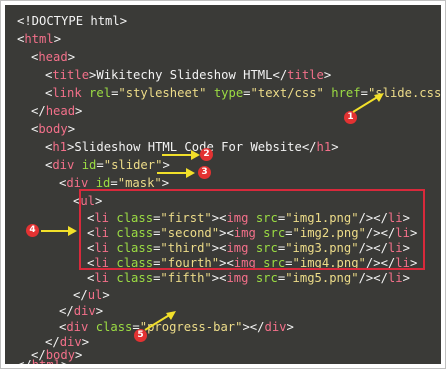  What do you see at coordinates (287, 93) in the screenshot?
I see `type-value: "text/css"` at bounding box center [287, 93].